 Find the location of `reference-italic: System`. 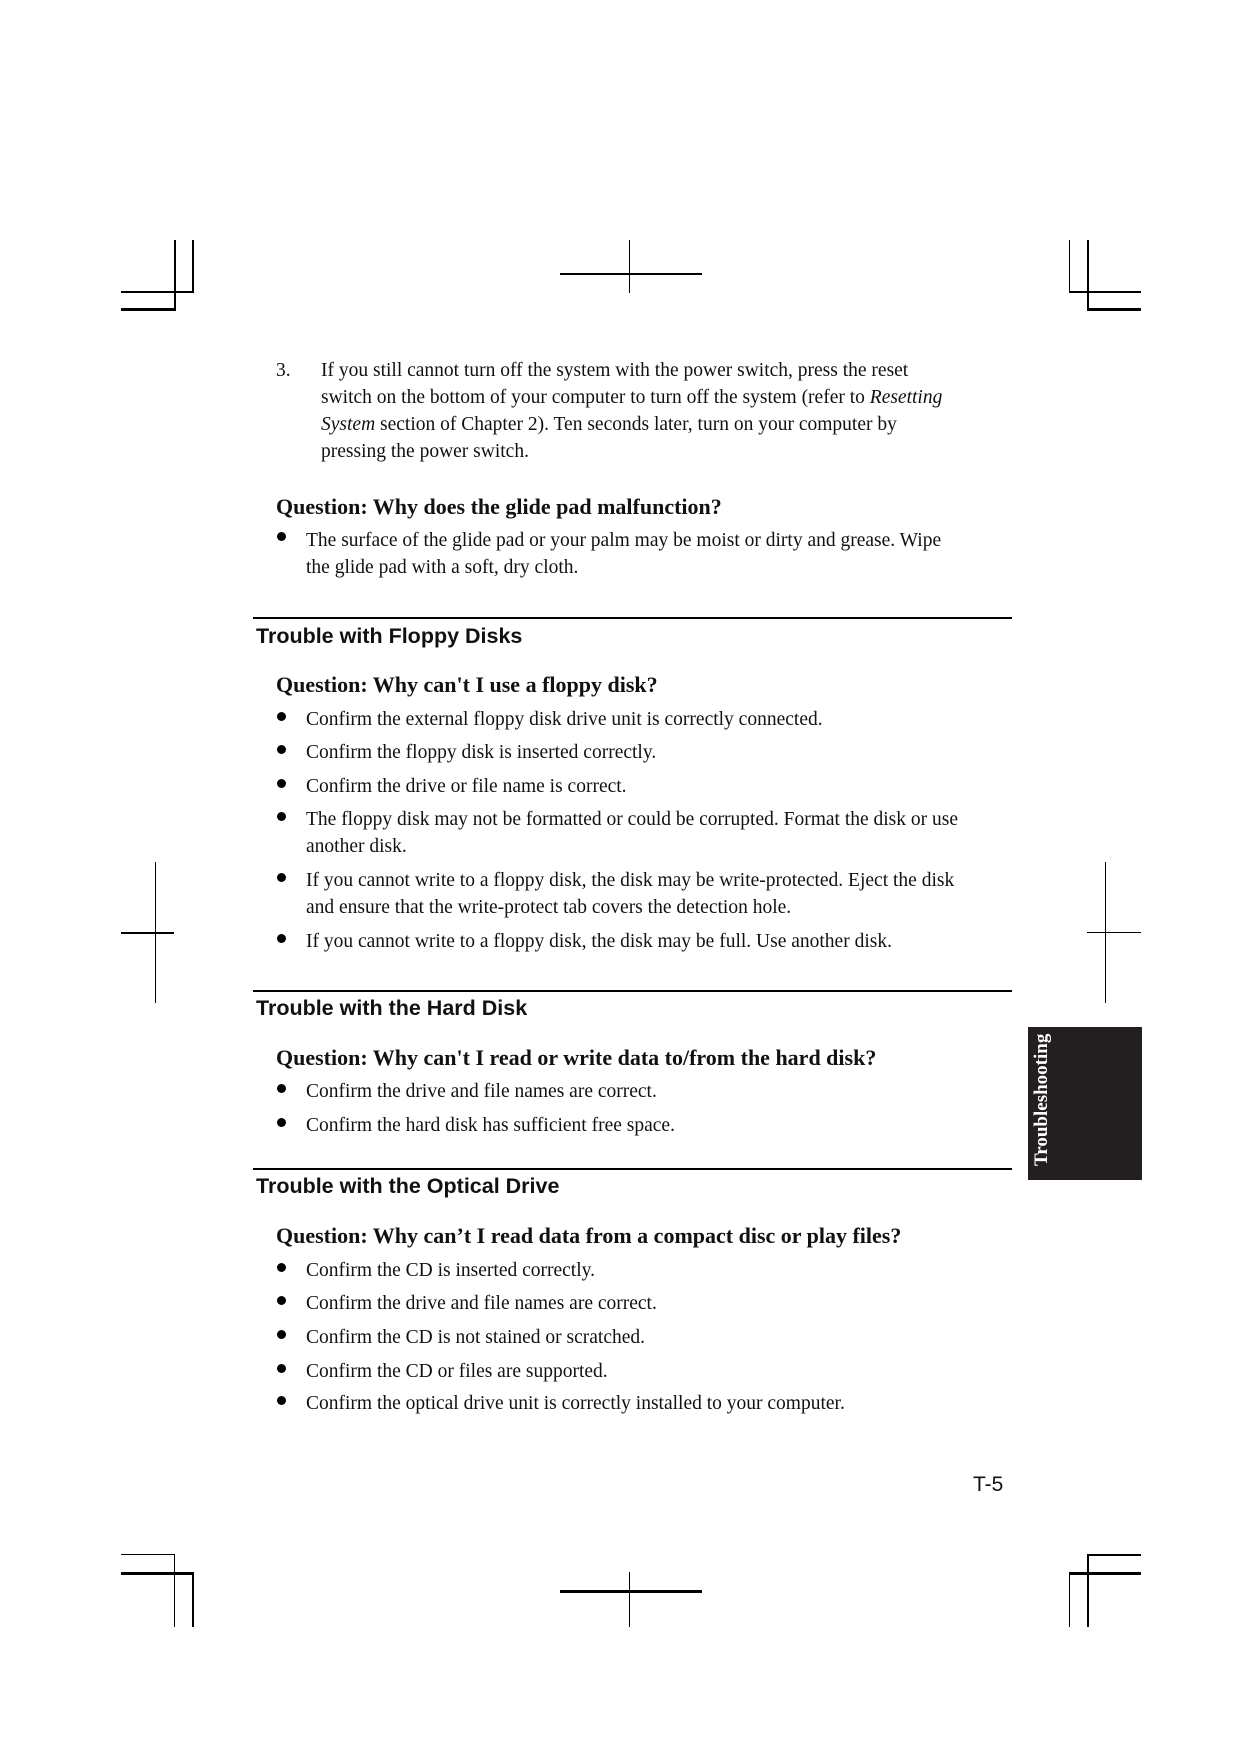

reference-italic: System is located at coordinates (348, 424).